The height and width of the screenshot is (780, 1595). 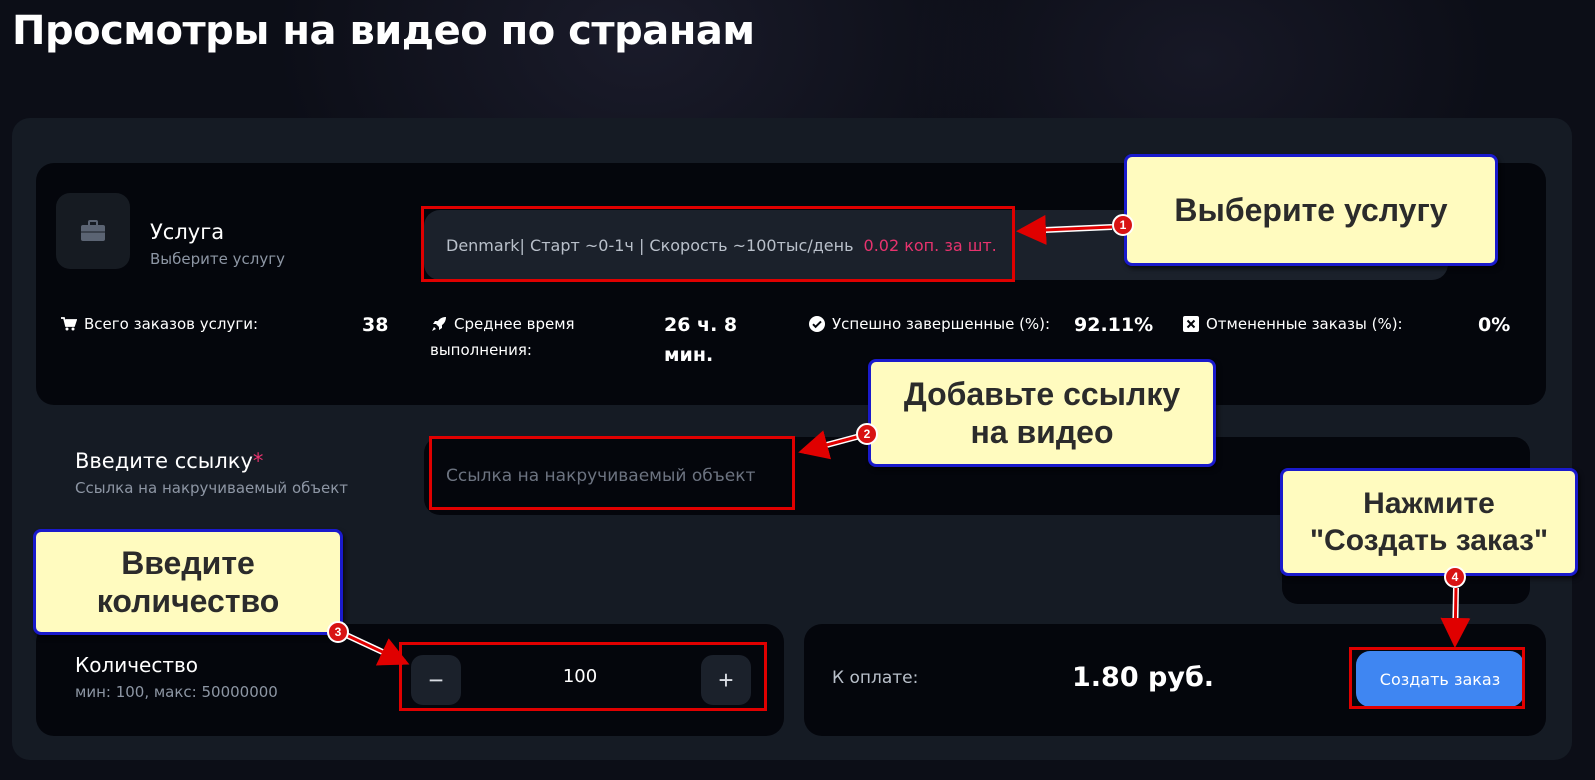 What do you see at coordinates (439, 324) in the screenshot?
I see `rocket-icon` at bounding box center [439, 324].